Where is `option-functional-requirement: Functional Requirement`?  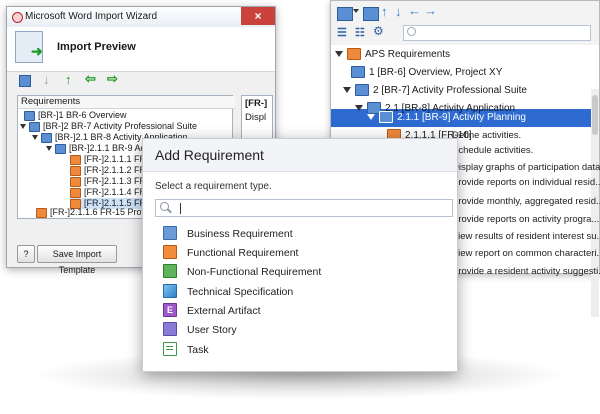 option-functional-requirement: Functional Requirement is located at coordinates (230, 253).